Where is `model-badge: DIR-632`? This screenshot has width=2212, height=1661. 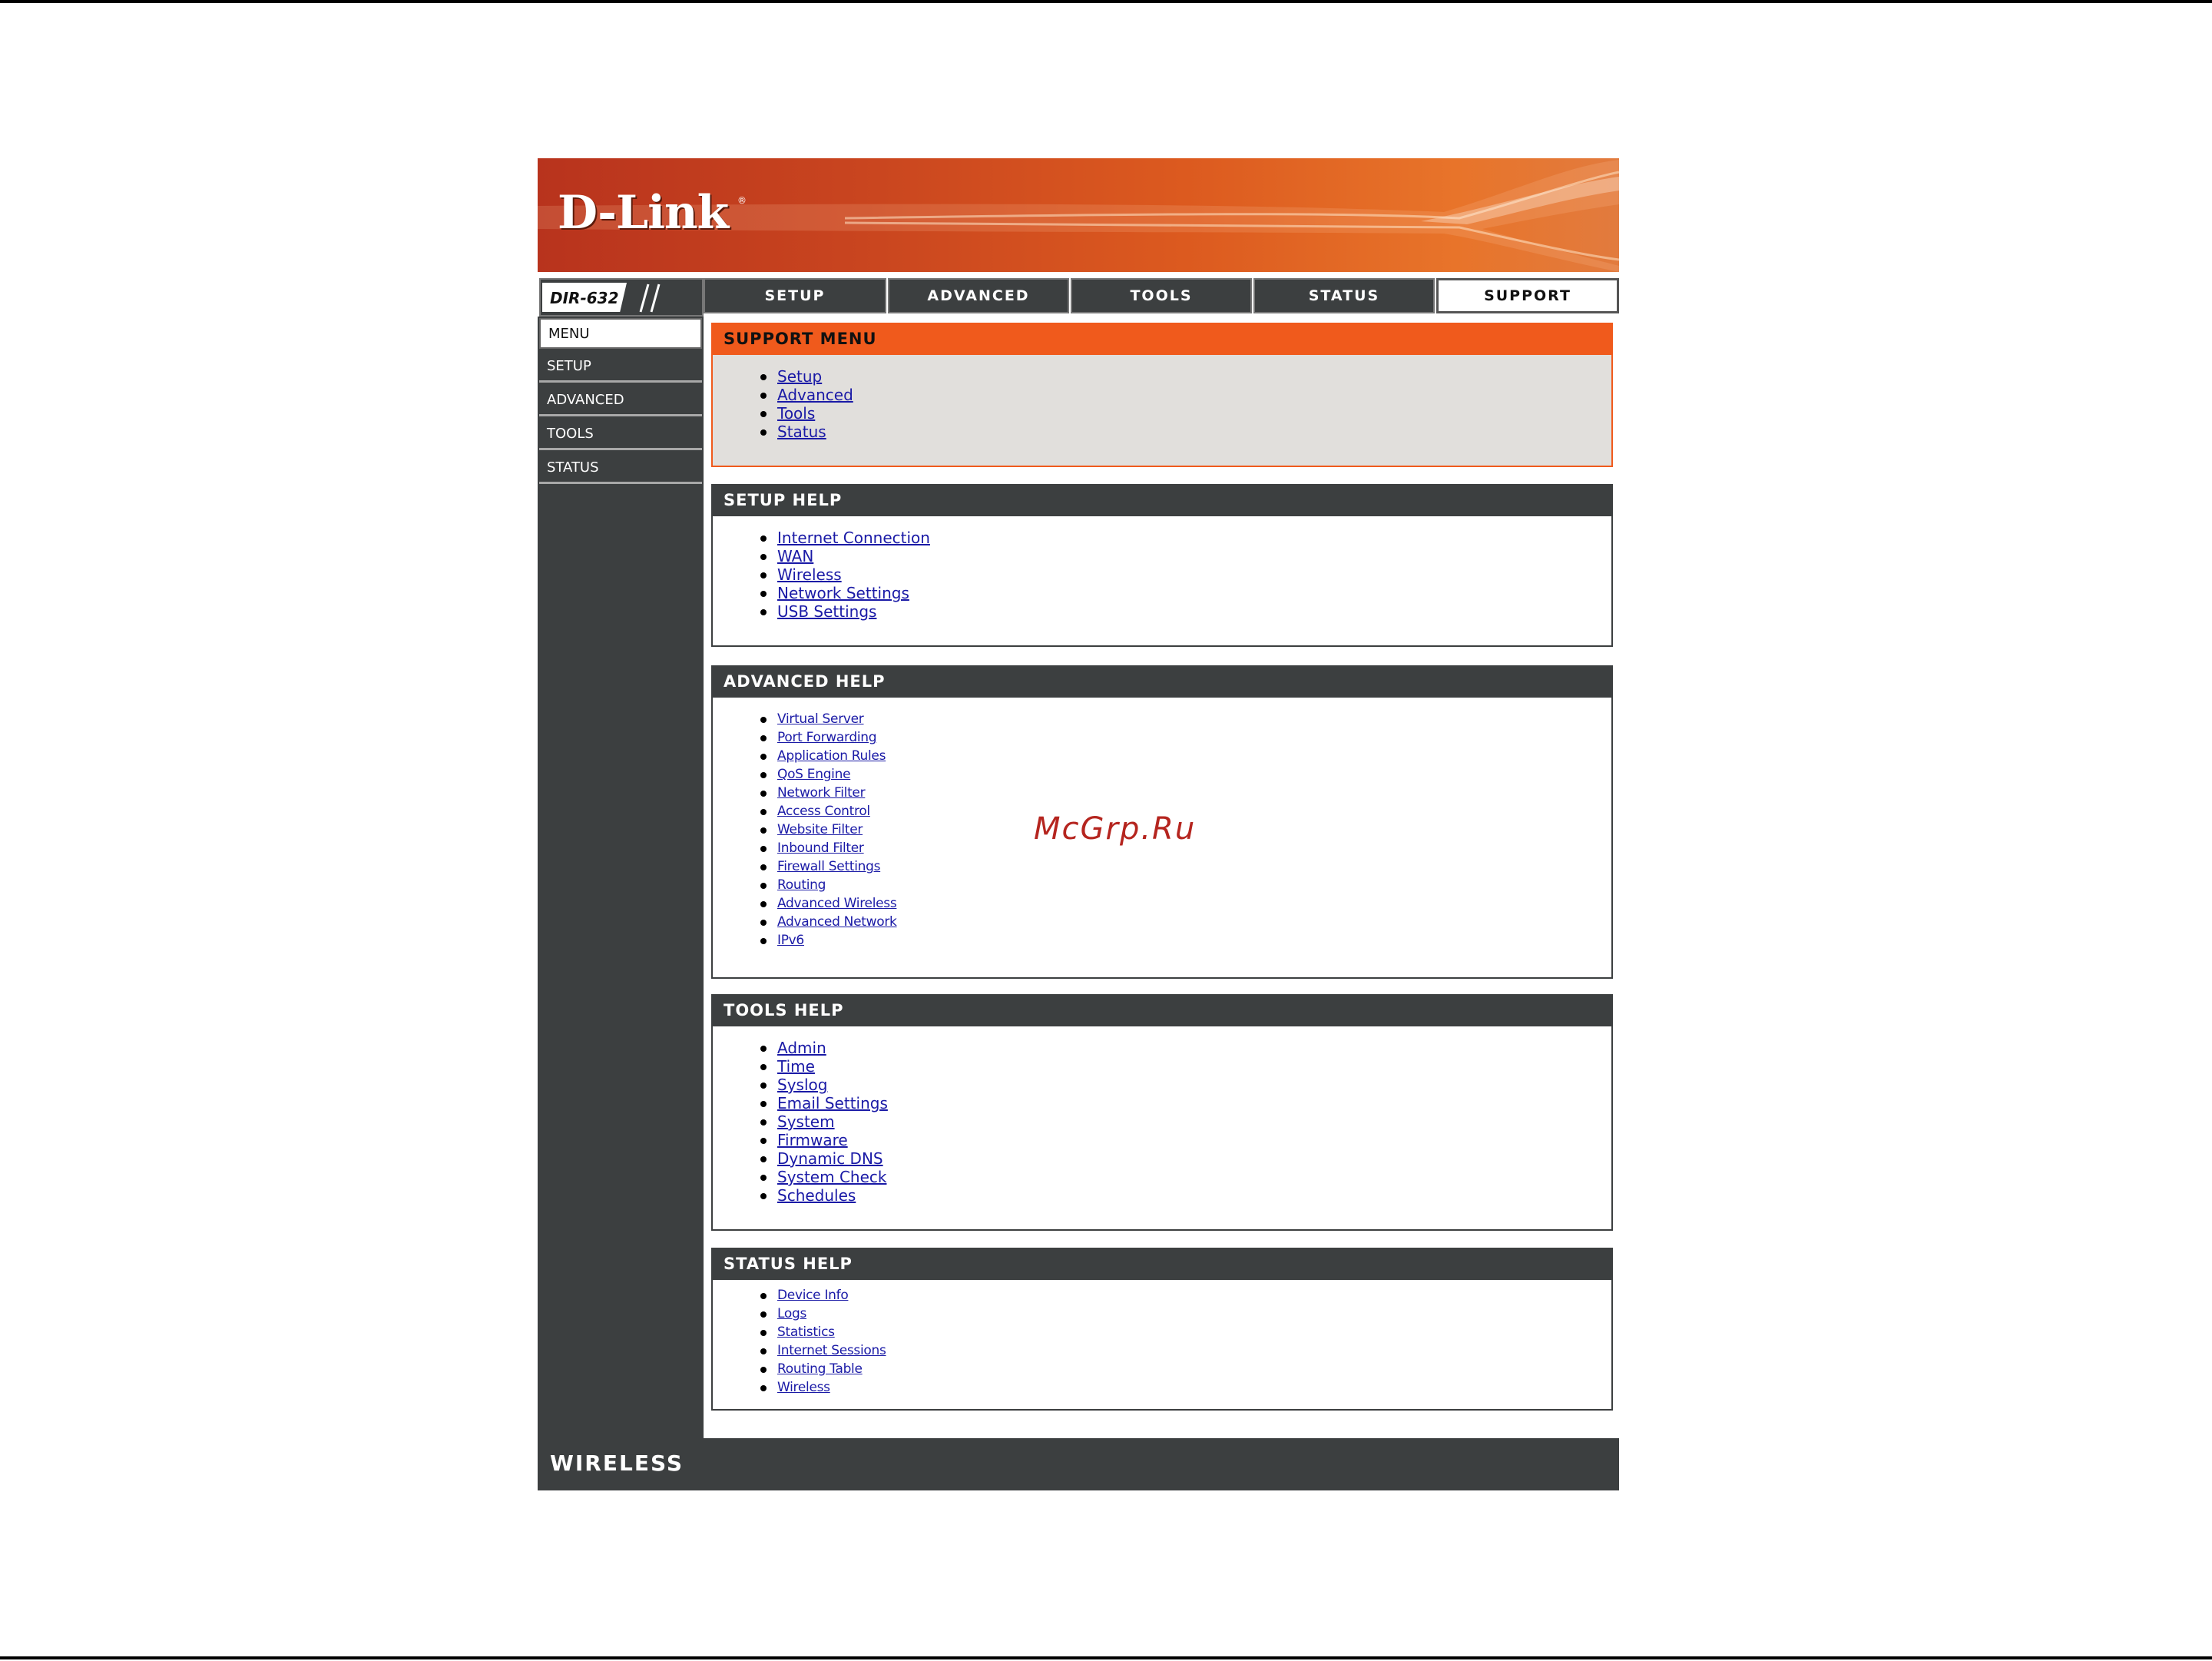 model-badge: DIR-632 is located at coordinates (621, 297).